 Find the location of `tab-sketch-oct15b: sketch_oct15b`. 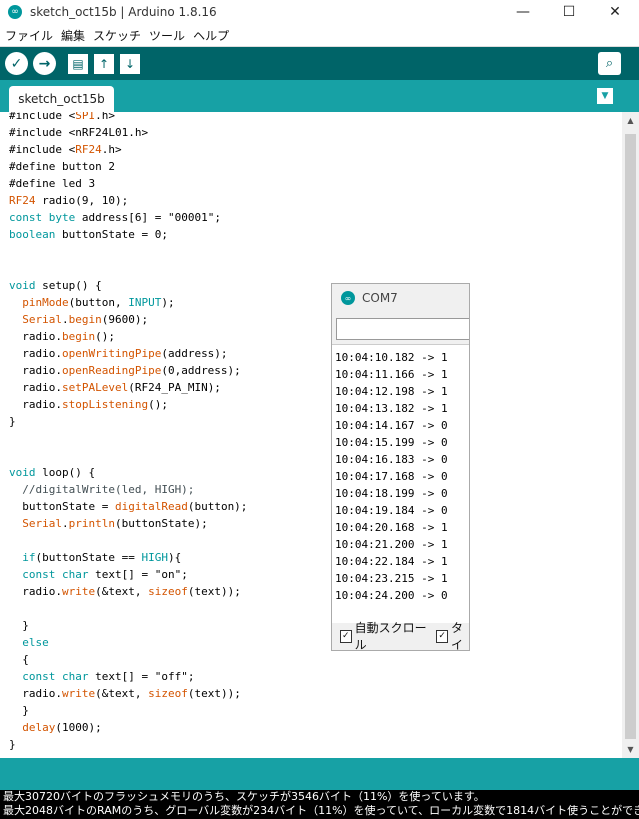

tab-sketch-oct15b: sketch_oct15b is located at coordinates (61, 99).